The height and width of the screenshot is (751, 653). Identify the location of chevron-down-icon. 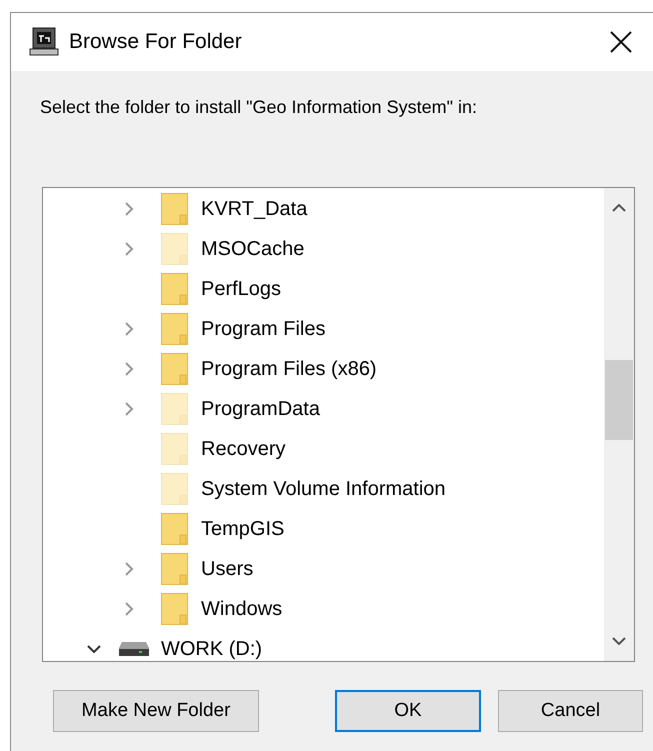
(94, 649).